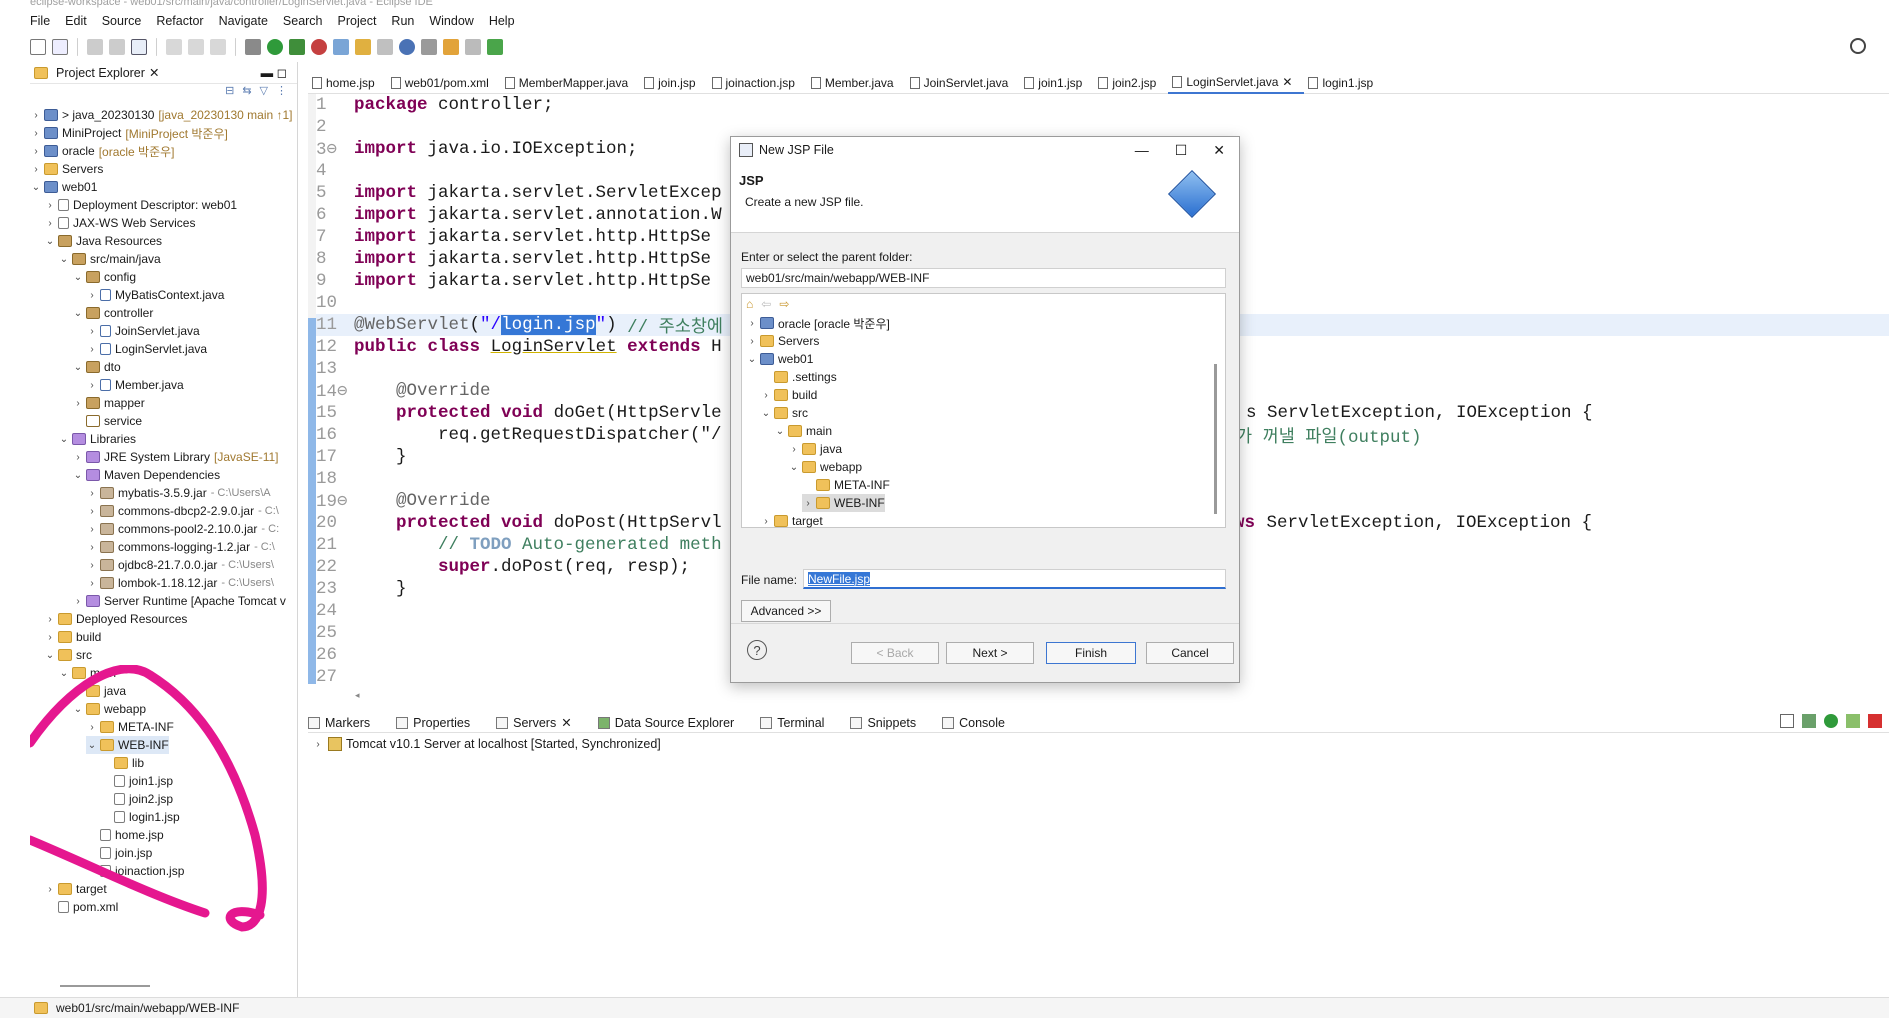 This screenshot has width=1889, height=1018. Describe the element at coordinates (788, 395) in the screenshot. I see `tree-item: › build` at that location.